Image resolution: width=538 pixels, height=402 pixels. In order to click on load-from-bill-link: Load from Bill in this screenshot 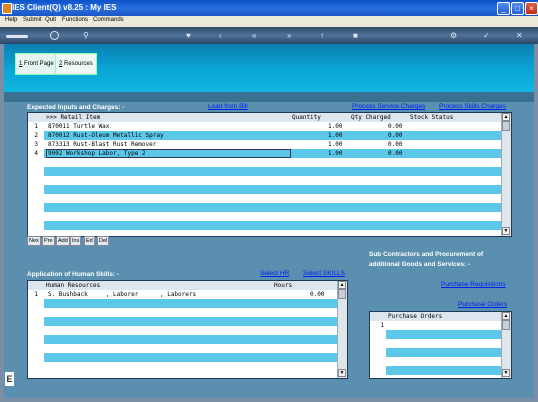, I will do `click(228, 106)`.